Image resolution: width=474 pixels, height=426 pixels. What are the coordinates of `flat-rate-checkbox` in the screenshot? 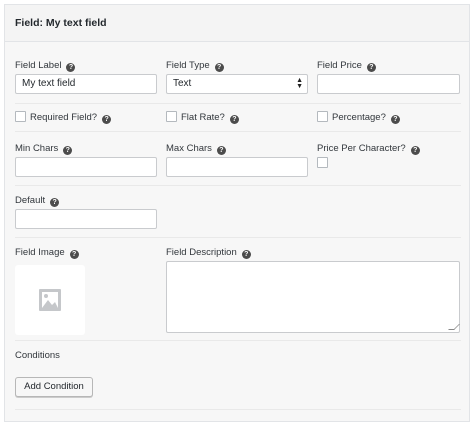 It's located at (171, 116).